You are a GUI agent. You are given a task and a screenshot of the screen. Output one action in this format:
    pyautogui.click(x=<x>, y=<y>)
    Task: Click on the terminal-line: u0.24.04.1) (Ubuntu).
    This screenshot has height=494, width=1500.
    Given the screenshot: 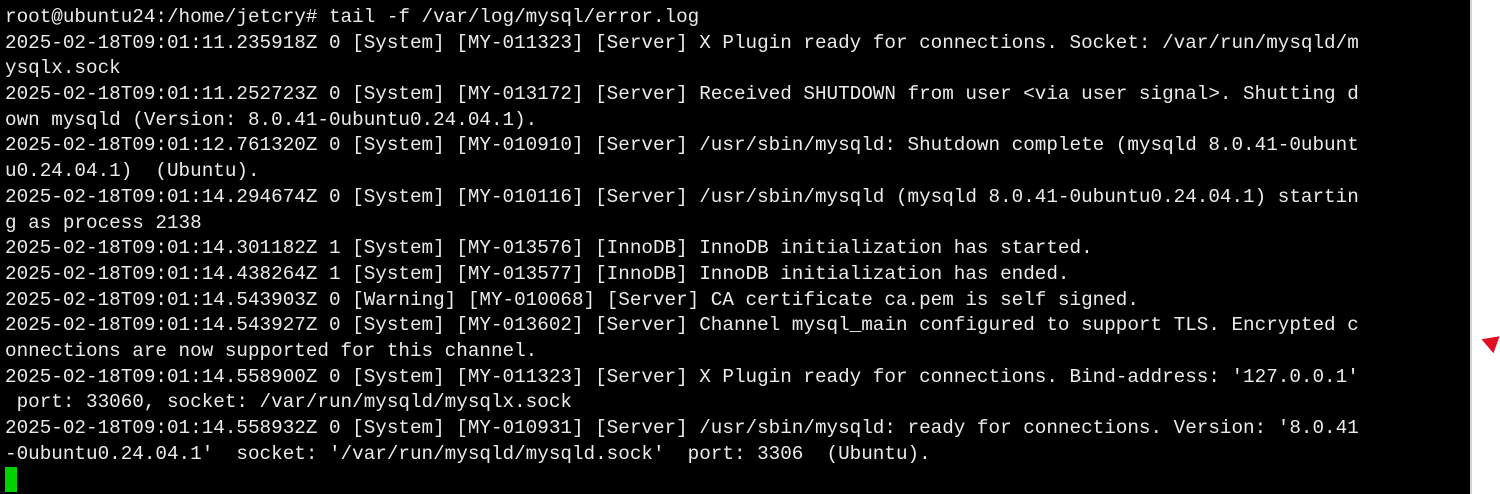 What is the action you would take?
    pyautogui.click(x=132, y=171)
    